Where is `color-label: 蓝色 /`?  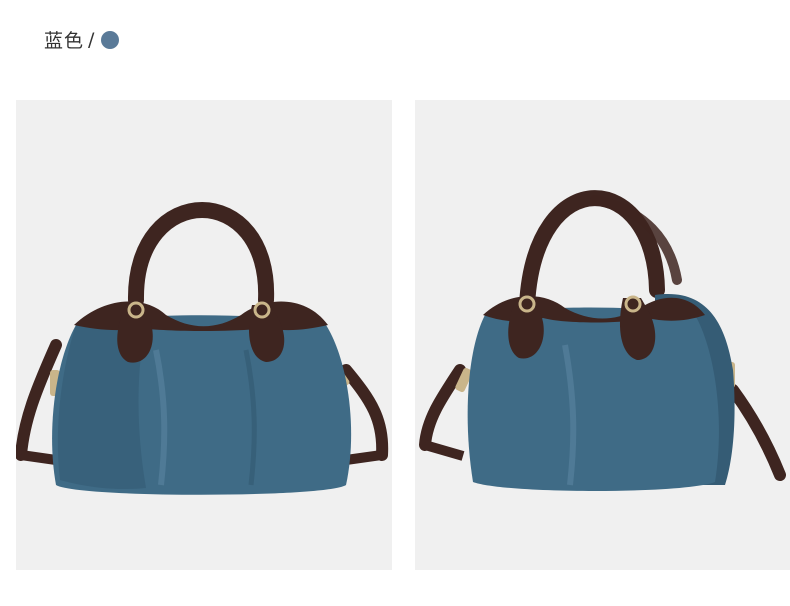
color-label: 蓝色 / is located at coordinates (82, 39).